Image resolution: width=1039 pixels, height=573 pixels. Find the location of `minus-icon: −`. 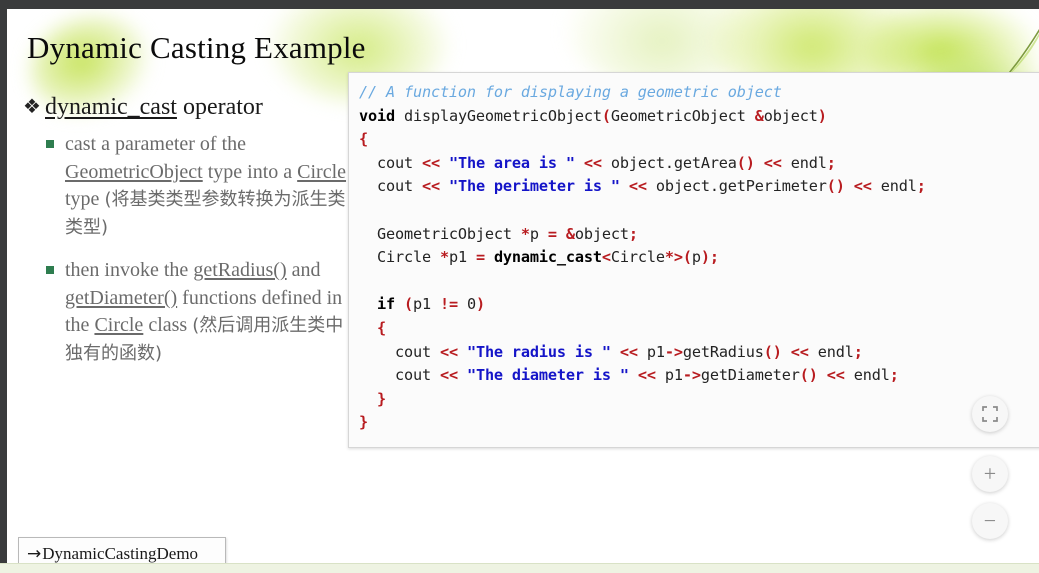

minus-icon: − is located at coordinates (990, 520).